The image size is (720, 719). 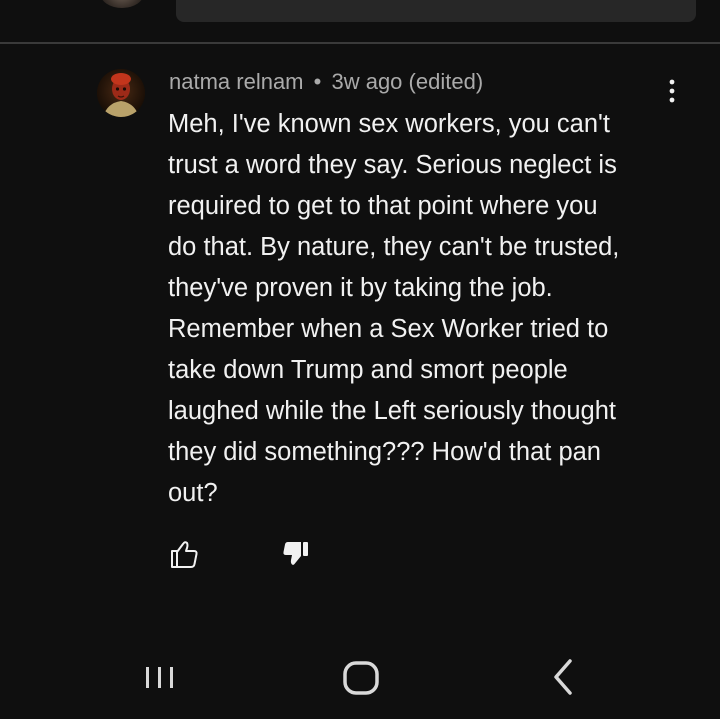 I want to click on recent-apps-button, so click(x=160, y=677).